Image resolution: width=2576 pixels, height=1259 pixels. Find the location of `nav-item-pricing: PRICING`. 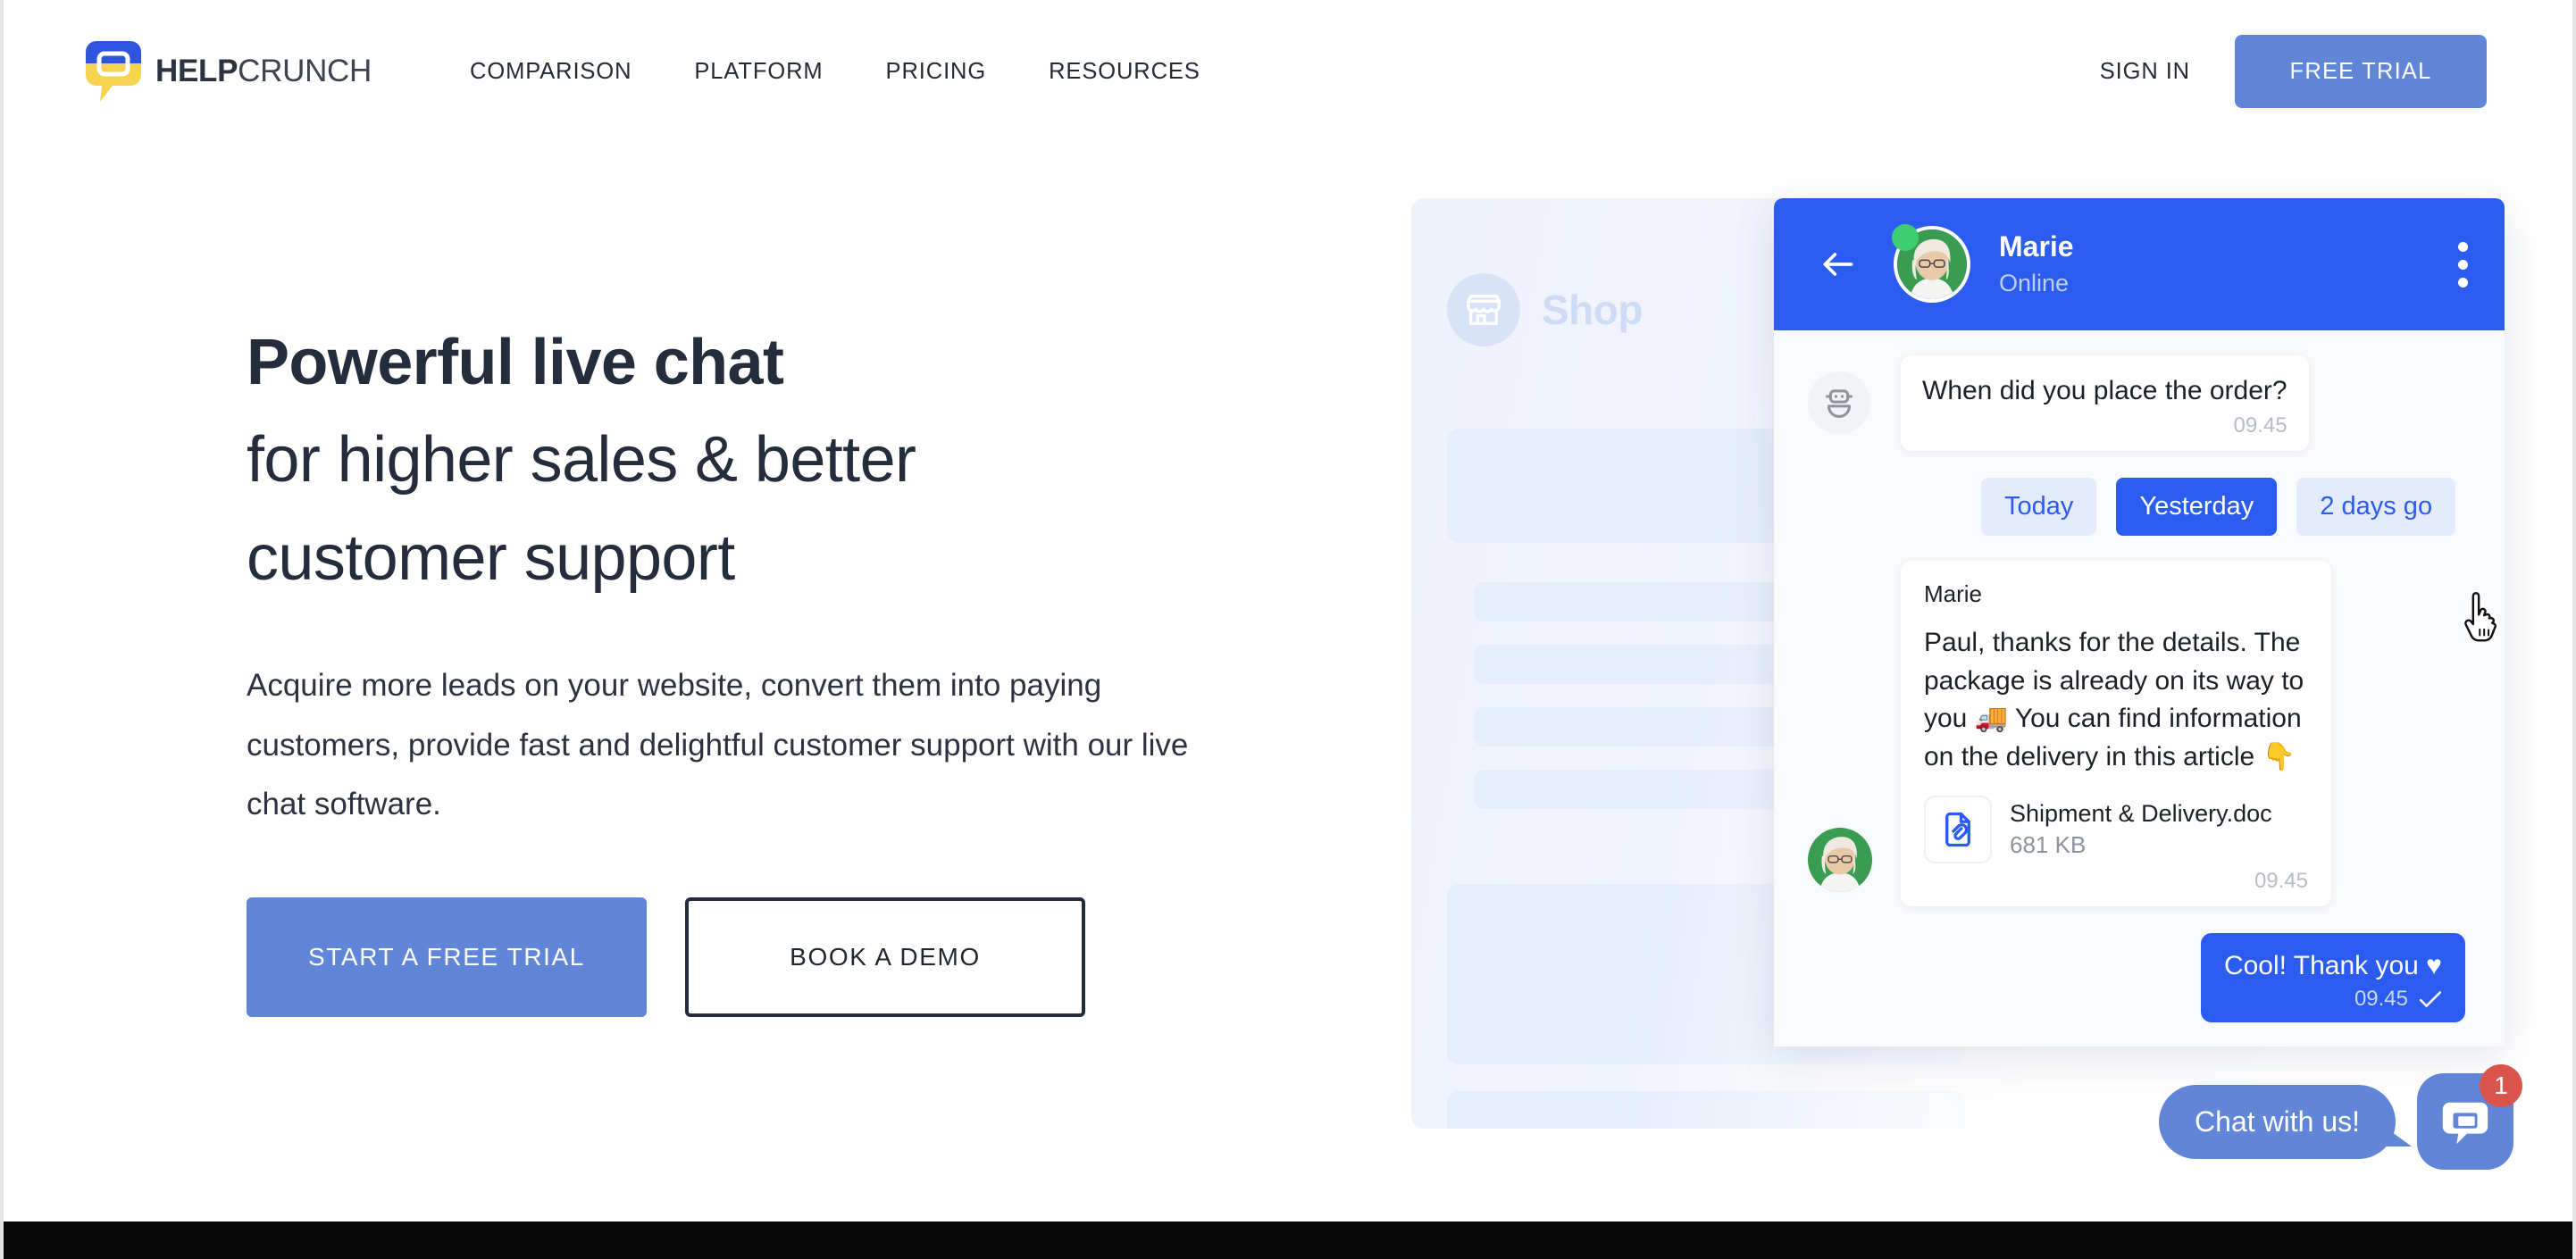

nav-item-pricing: PRICING is located at coordinates (936, 72).